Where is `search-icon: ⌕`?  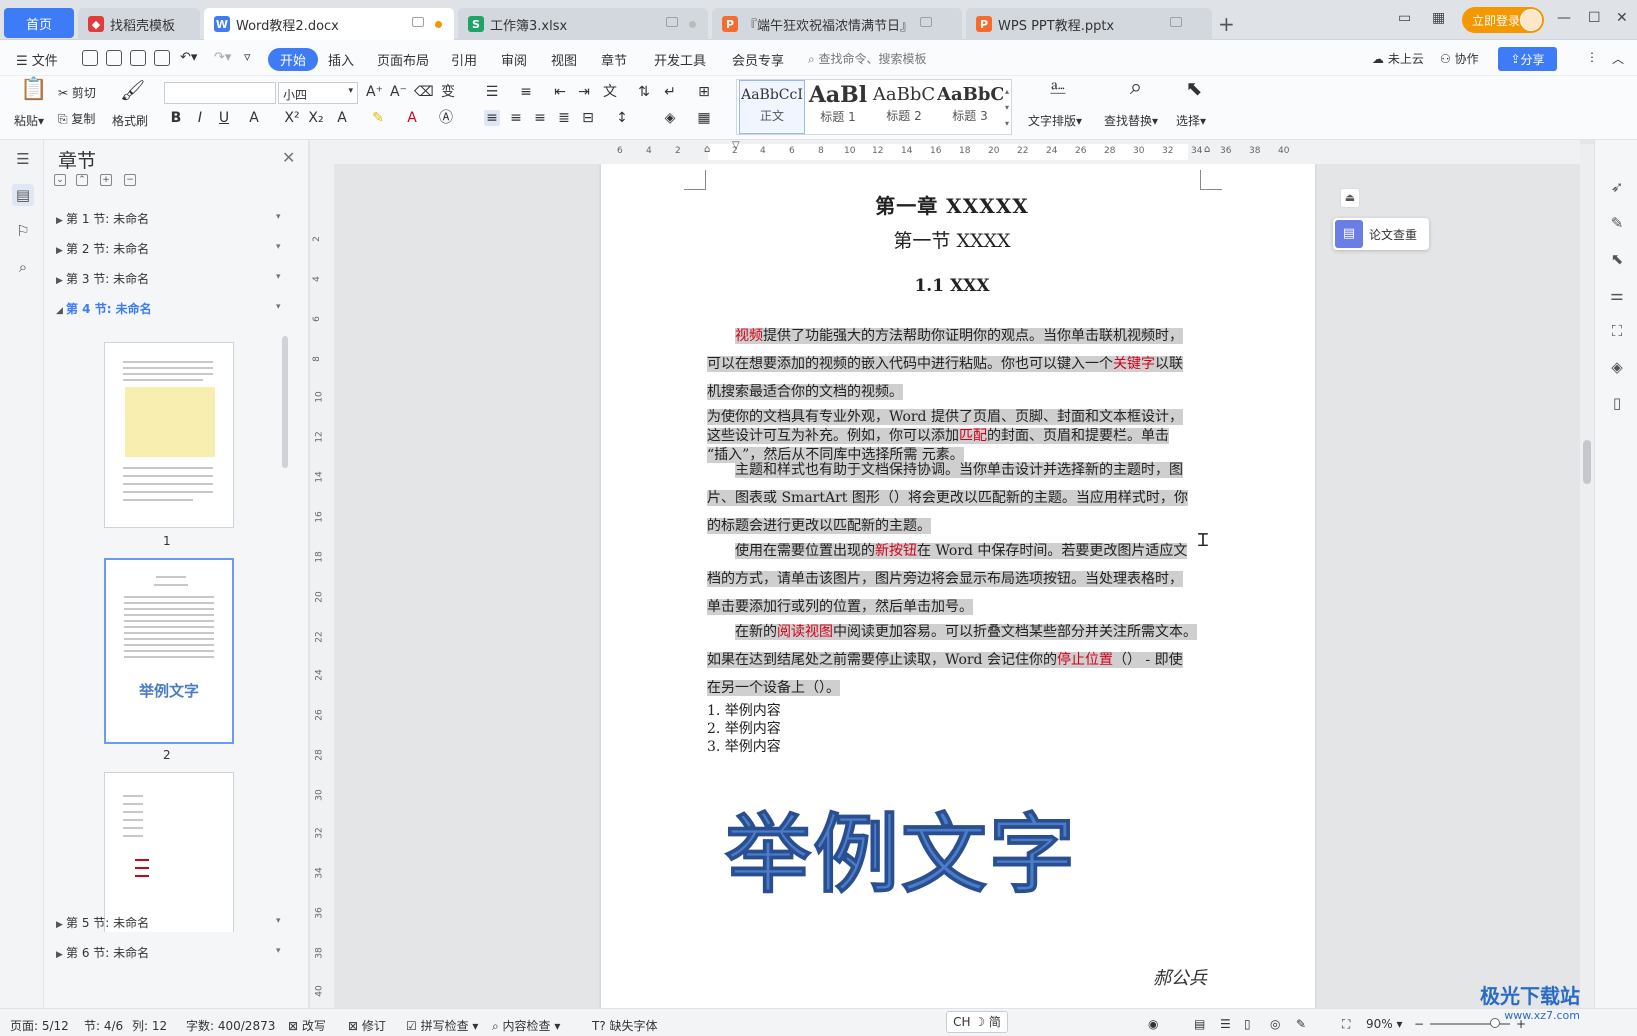 search-icon: ⌕ is located at coordinates (23, 267).